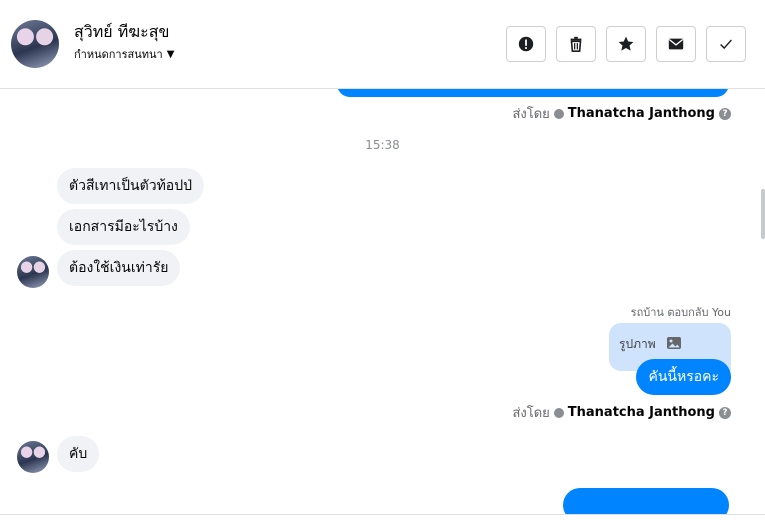 This screenshot has height=527, width=765. I want to click on report-icon, so click(526, 44).